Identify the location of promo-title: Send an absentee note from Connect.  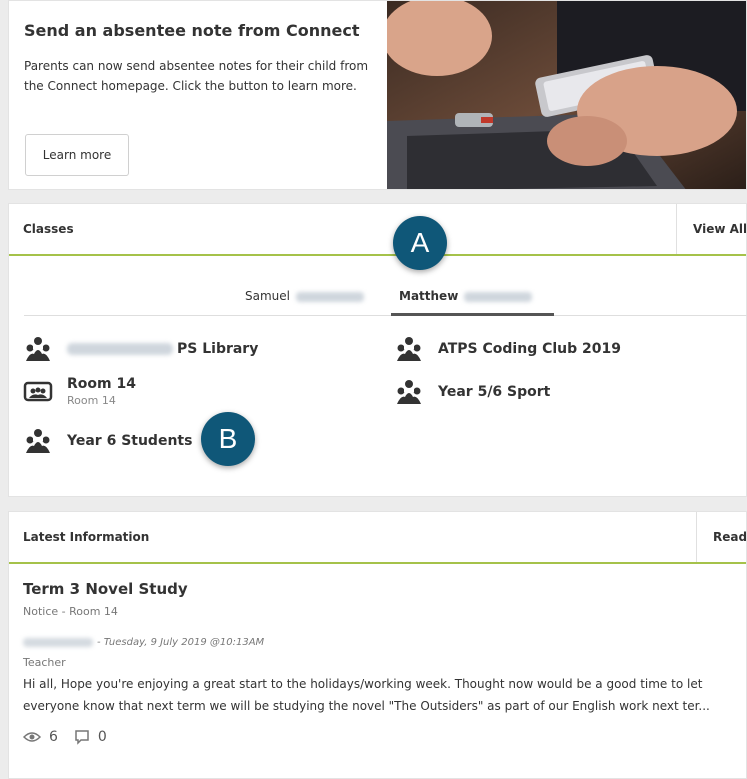
(192, 30).